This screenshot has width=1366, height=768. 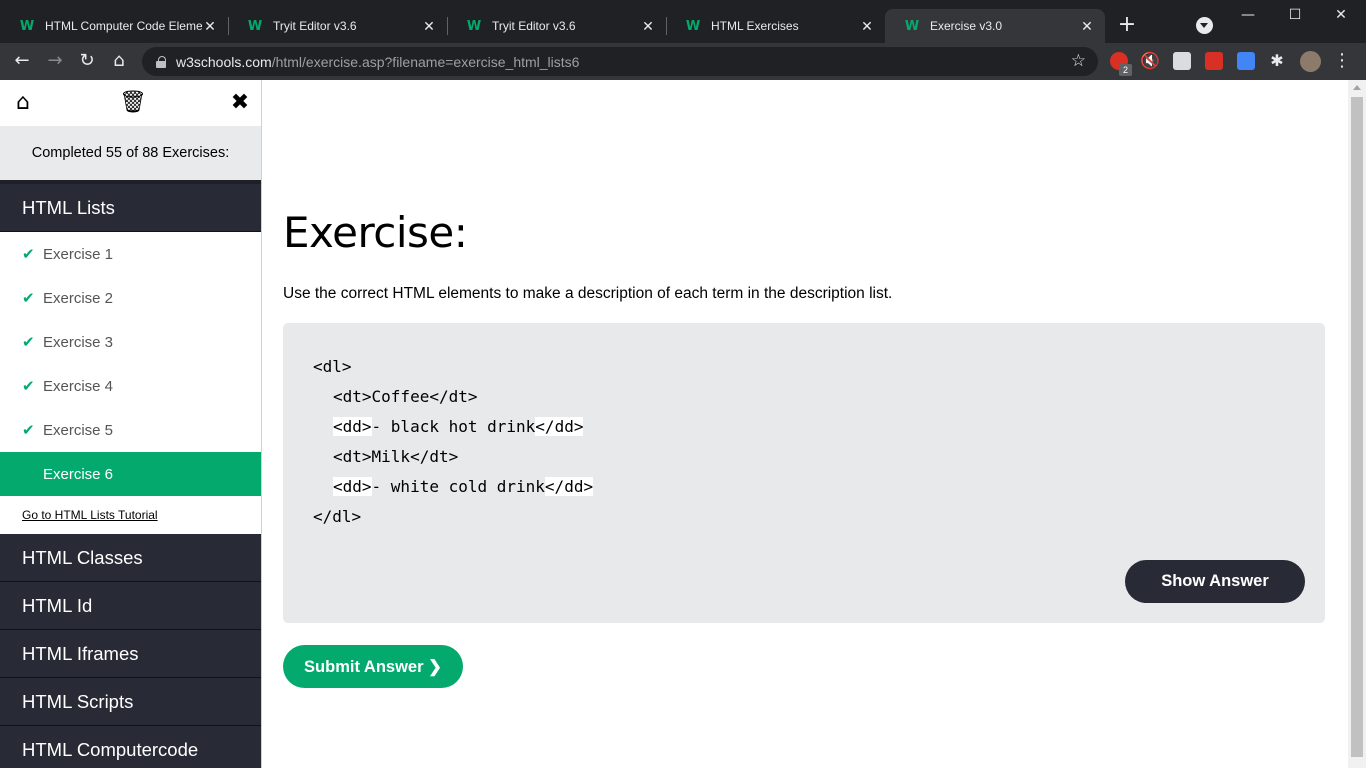 What do you see at coordinates (1215, 581) in the screenshot?
I see `show-answer-button: Show Answer` at bounding box center [1215, 581].